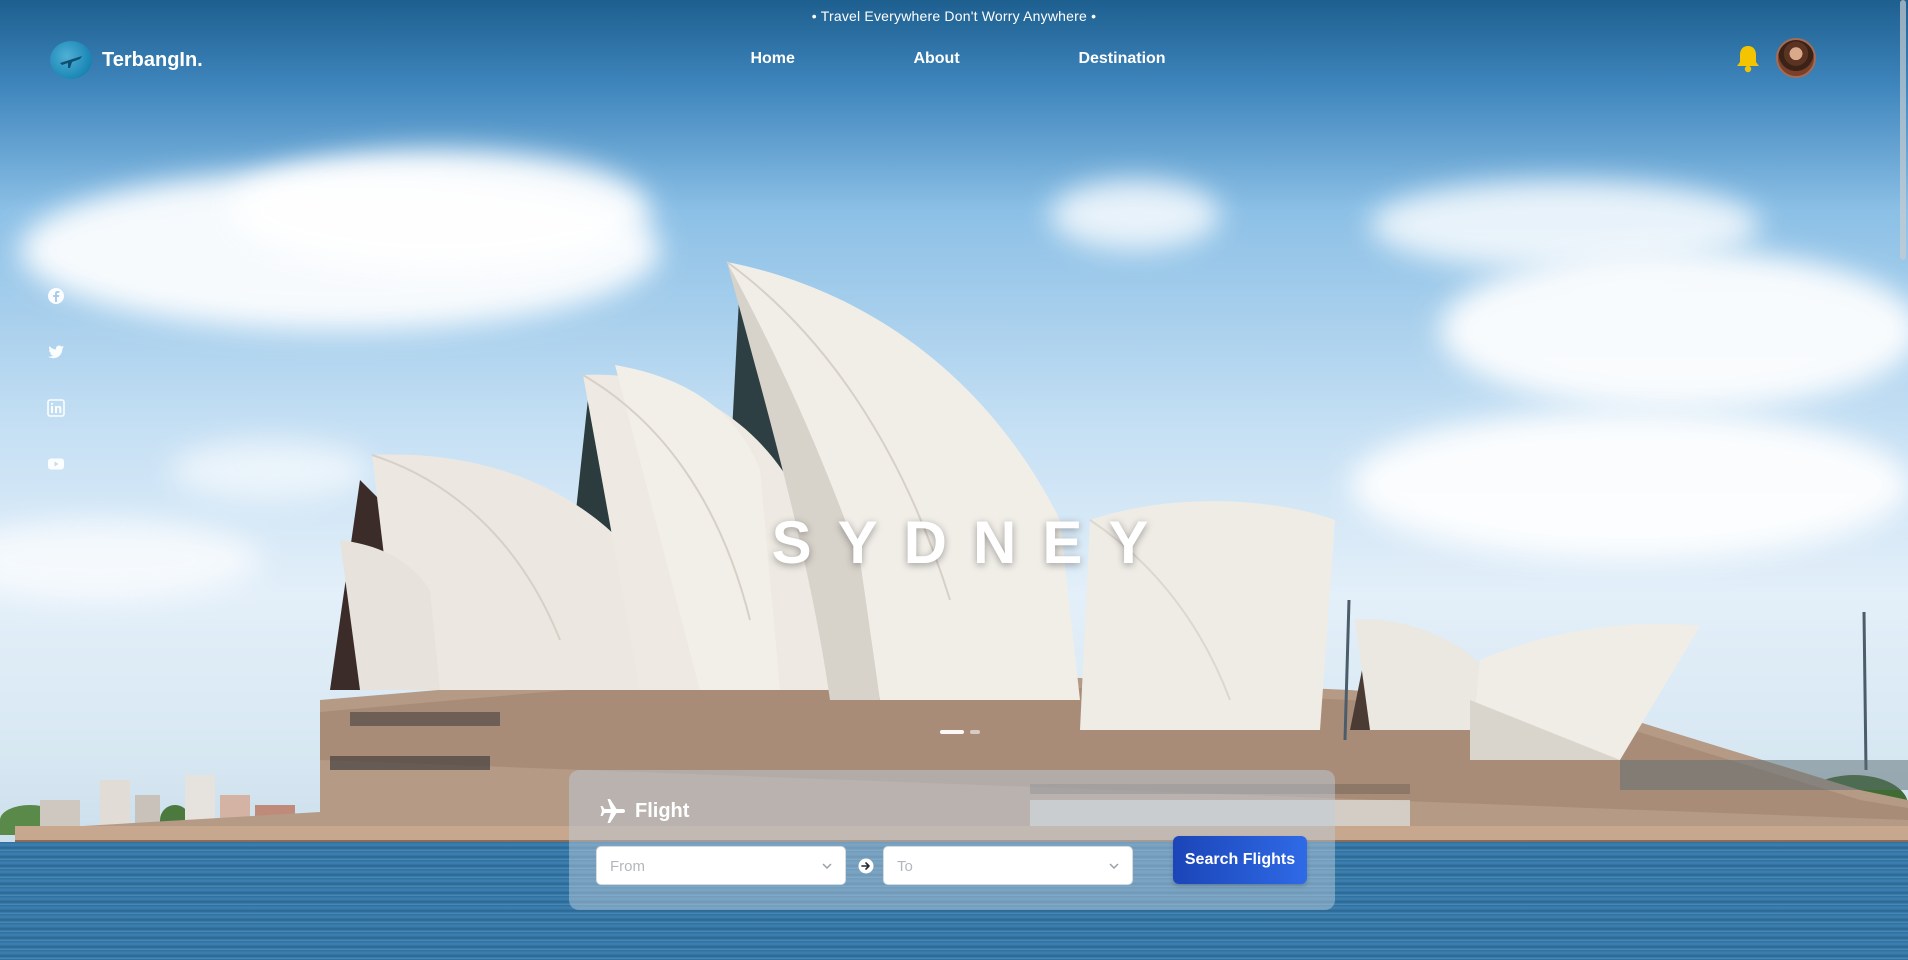 Image resolution: width=1908 pixels, height=960 pixels. What do you see at coordinates (1748, 59) in the screenshot?
I see `bell-icon` at bounding box center [1748, 59].